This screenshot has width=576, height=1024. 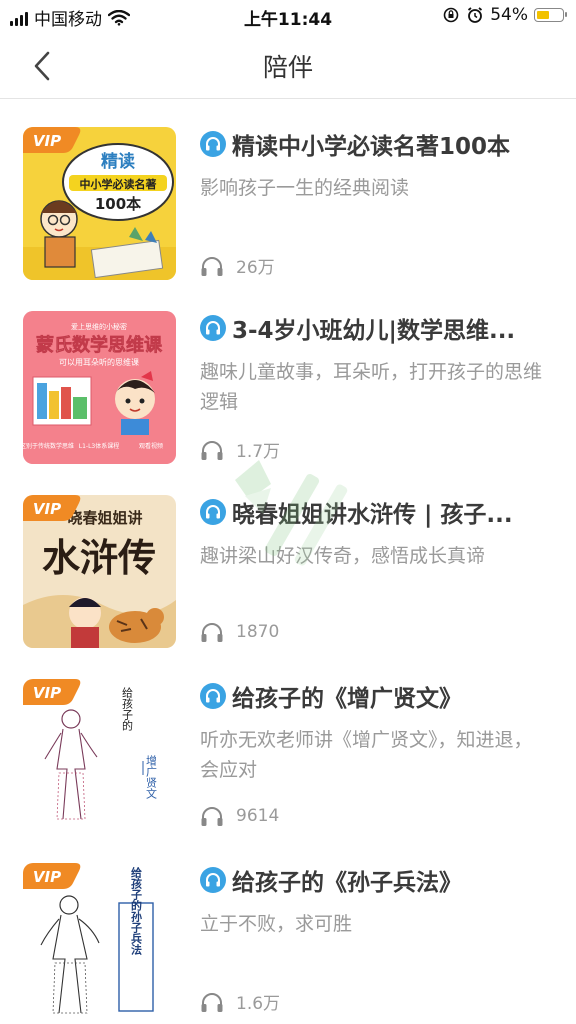 I want to click on album-cover: 给孩子的 增广贤文 VIP, so click(x=99, y=755).